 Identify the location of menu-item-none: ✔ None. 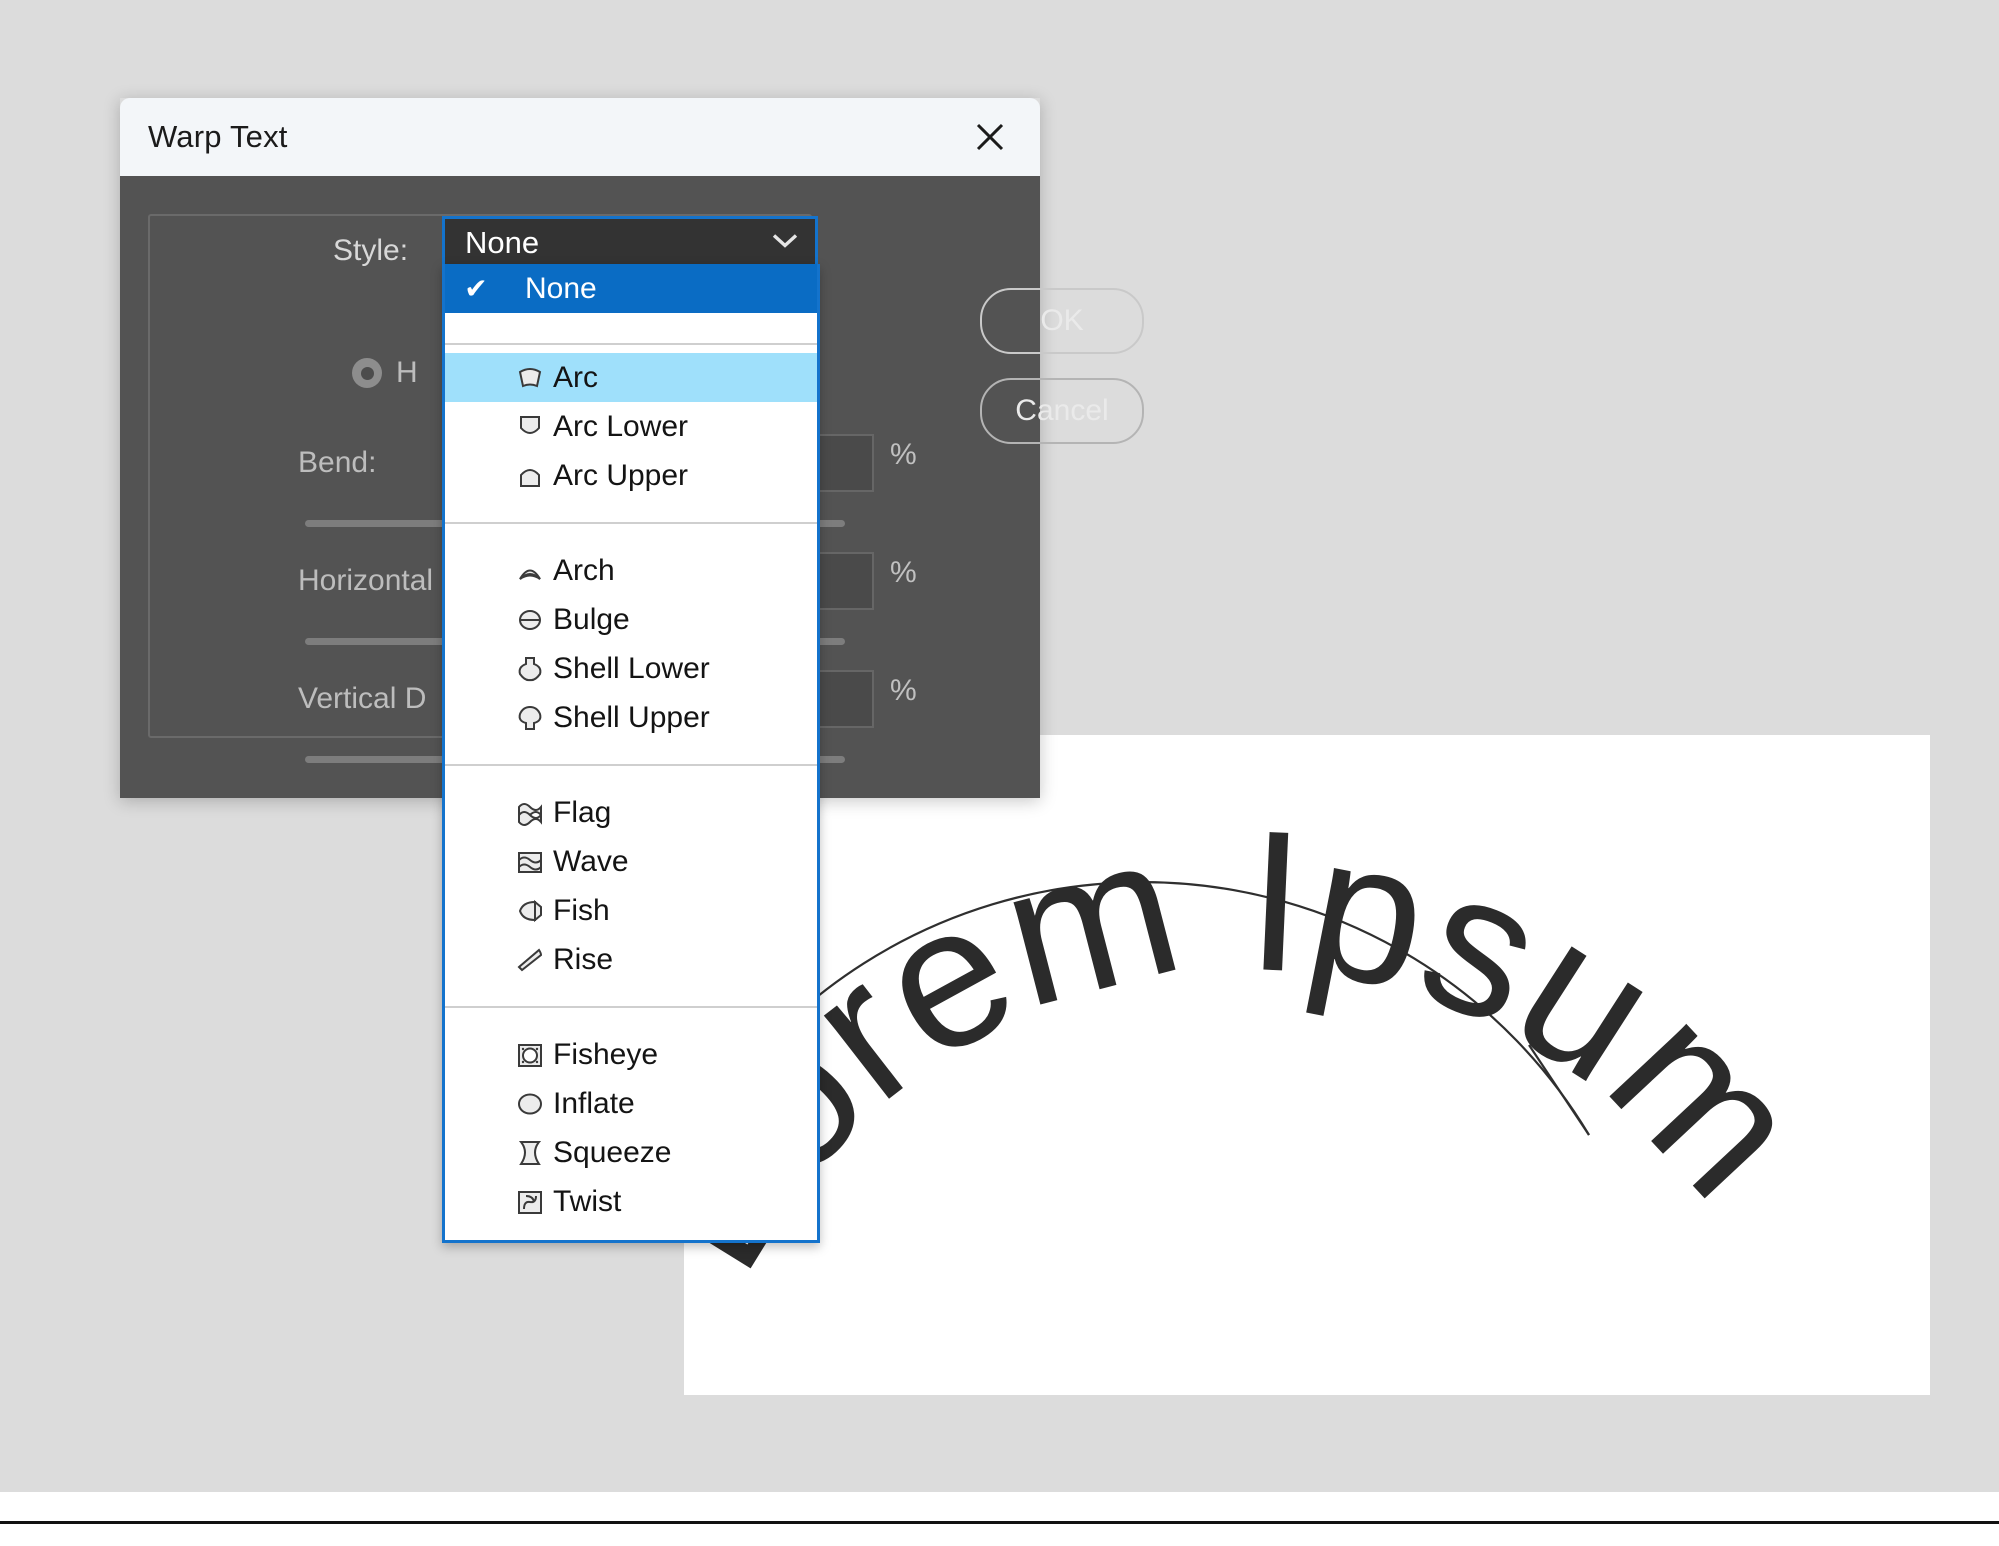
(631, 288).